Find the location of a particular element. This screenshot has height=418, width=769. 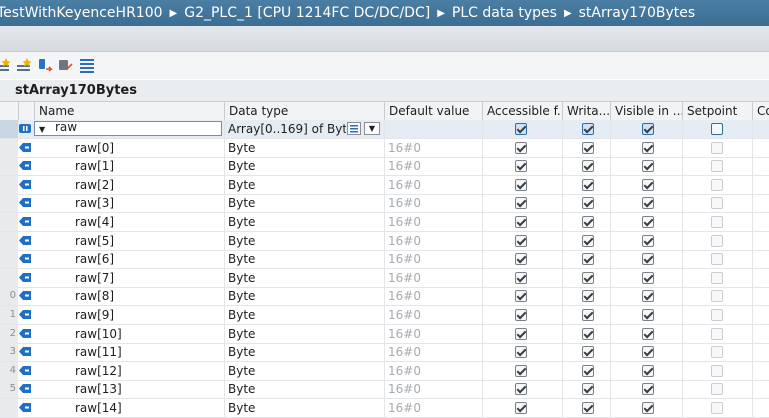

table-row: 2 raw[10] Byte 16#0 is located at coordinates (384, 334).